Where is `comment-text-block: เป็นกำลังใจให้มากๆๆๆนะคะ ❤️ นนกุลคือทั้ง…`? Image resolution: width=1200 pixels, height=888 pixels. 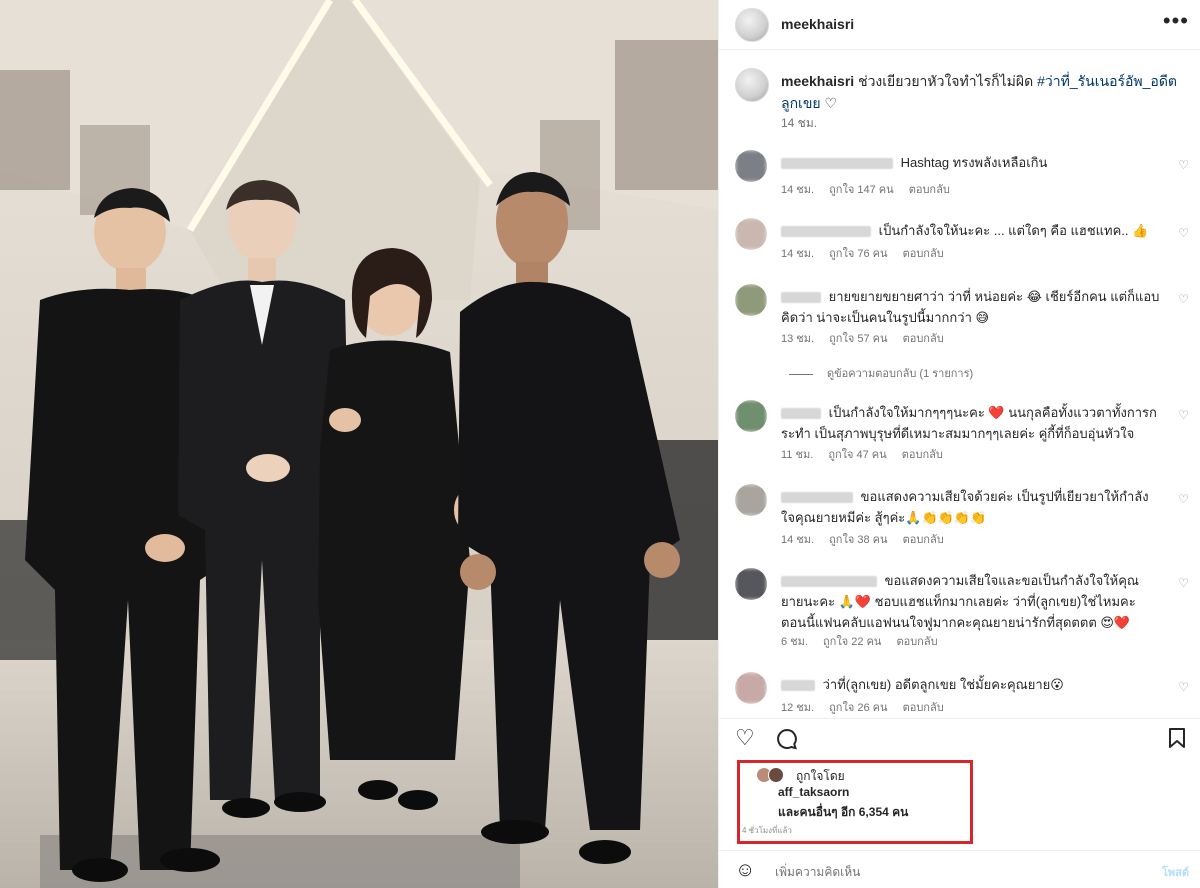
comment-text-block: เป็นกำลังใจให้มากๆๆๆนะคะ ❤️ นนกุลคือทั้ง… is located at coordinates (971, 423).